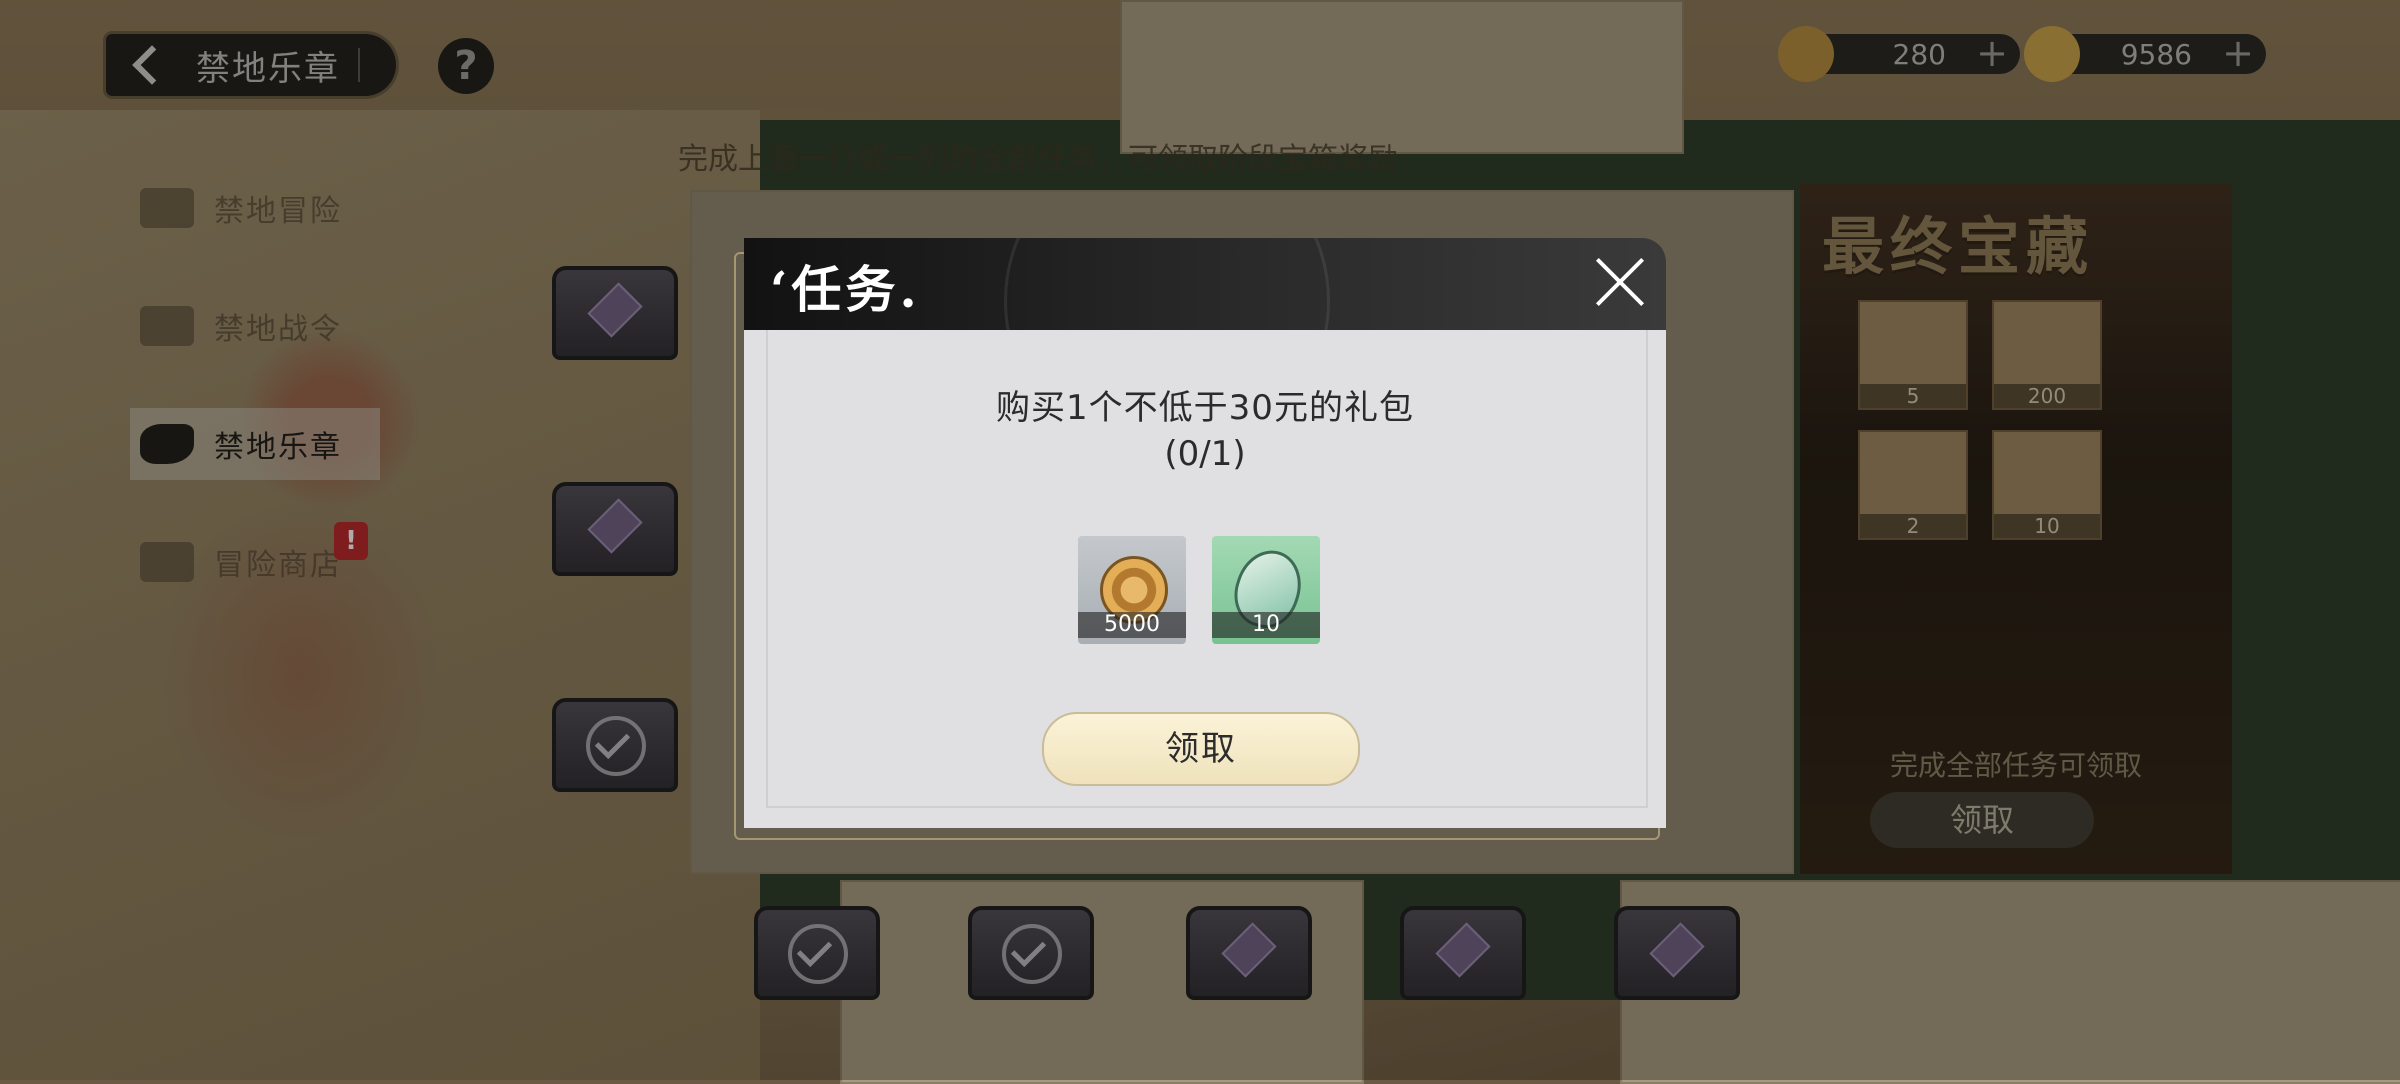 This screenshot has width=2400, height=1084. Describe the element at coordinates (1266, 590) in the screenshot. I see `reward-item-egg: 10` at that location.